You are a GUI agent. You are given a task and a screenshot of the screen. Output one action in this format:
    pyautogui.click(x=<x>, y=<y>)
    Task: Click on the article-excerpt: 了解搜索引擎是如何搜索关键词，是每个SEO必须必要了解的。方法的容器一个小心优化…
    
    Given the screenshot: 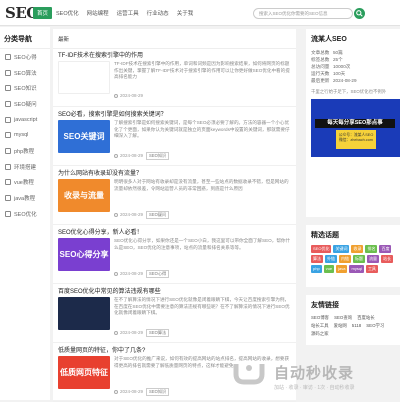 What is the action you would take?
    pyautogui.click(x=202, y=129)
    